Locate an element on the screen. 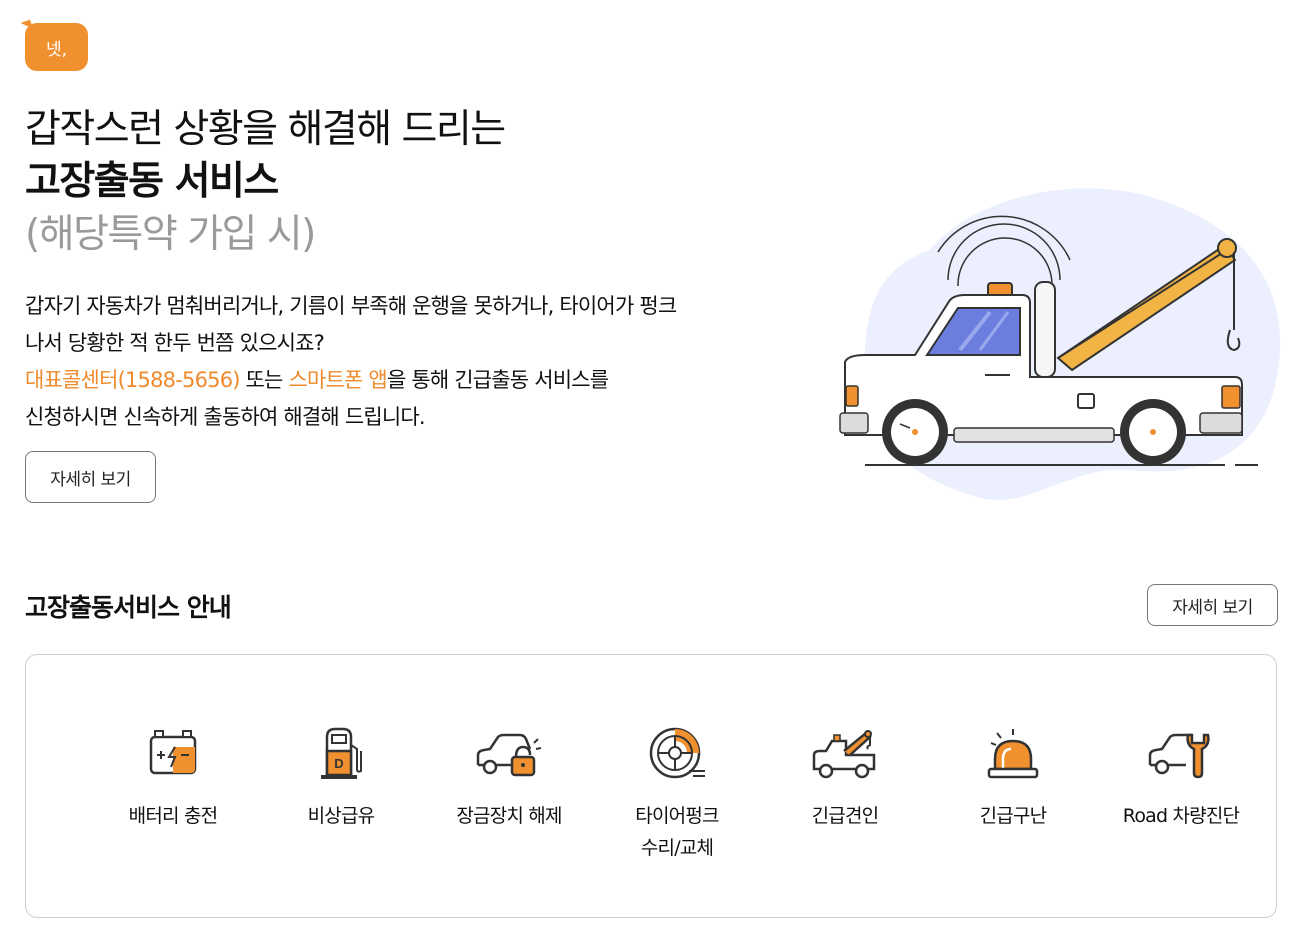  service-label: 긴급구난 is located at coordinates (1013, 816).